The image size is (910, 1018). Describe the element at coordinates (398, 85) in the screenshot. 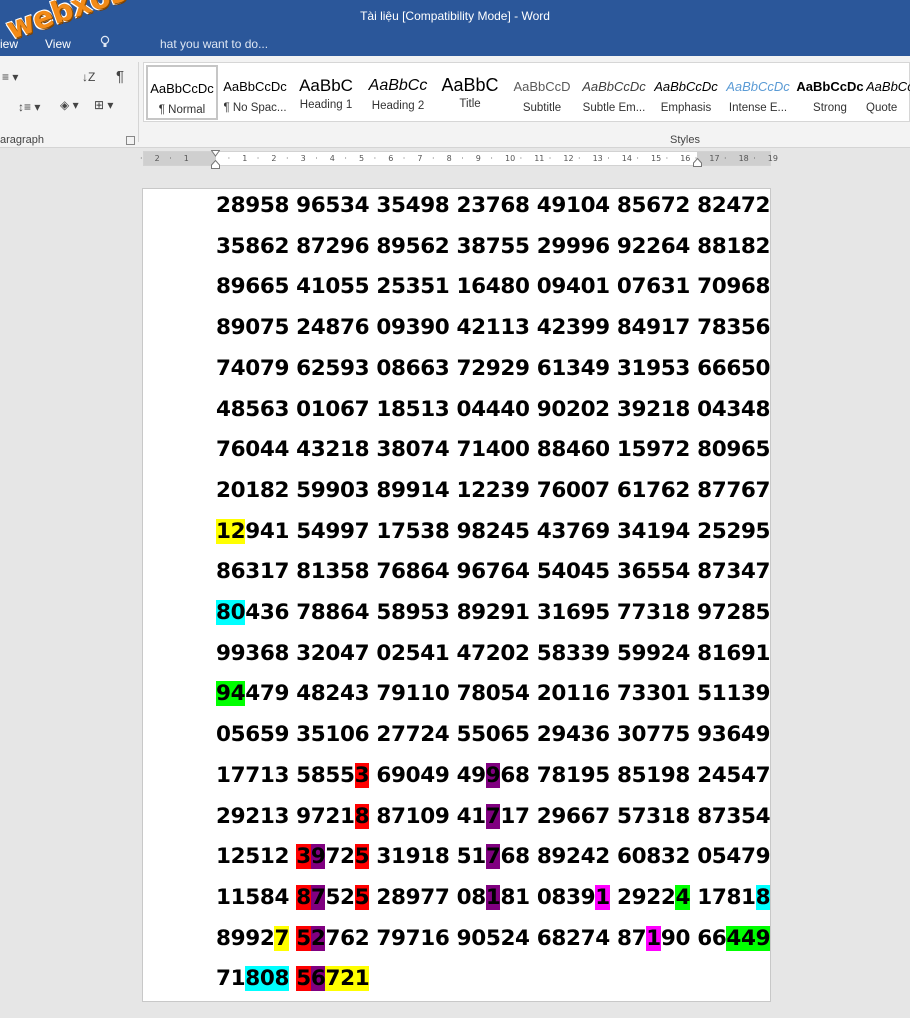

I see `style-preview: AaBbCc` at that location.